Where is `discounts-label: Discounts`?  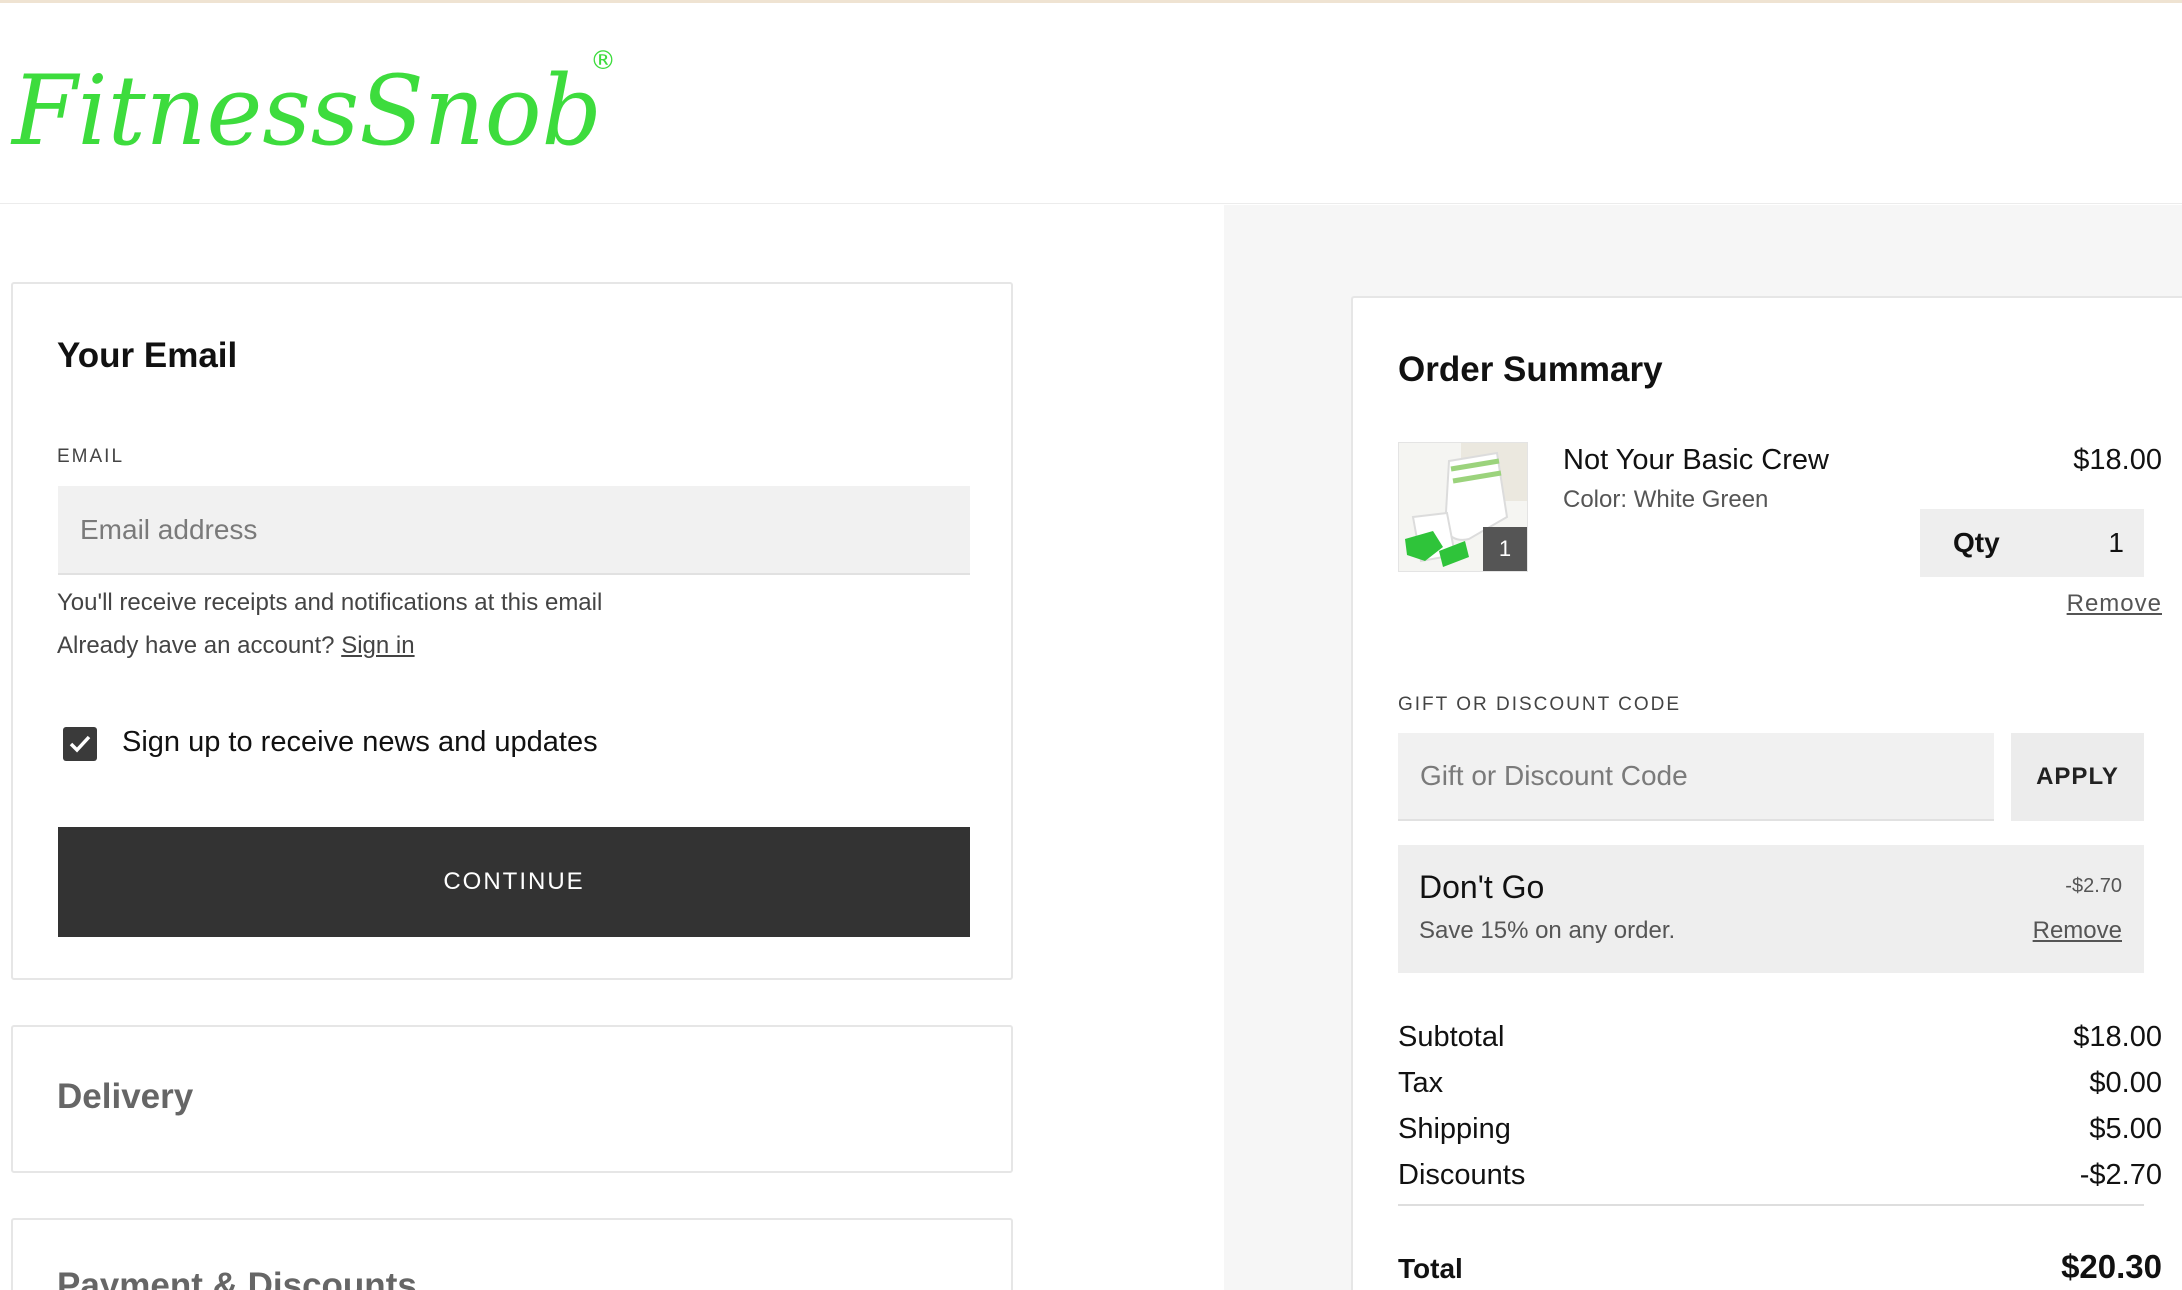 discounts-label: Discounts is located at coordinates (1462, 1175).